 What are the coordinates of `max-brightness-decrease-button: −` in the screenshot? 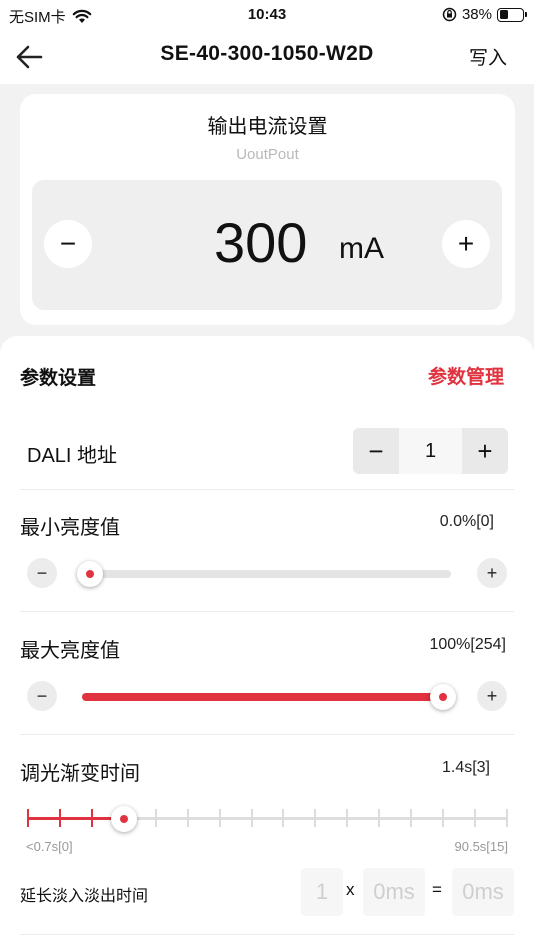 It's located at (42, 696).